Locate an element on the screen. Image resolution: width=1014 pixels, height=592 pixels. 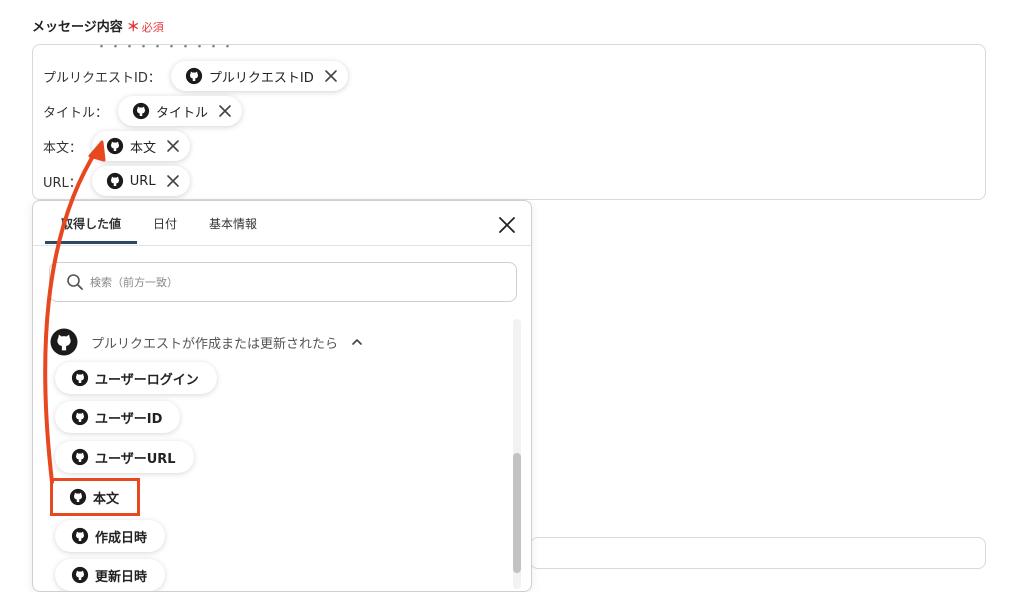
value-item-user-login: ユーザーログイン is located at coordinates (136, 378).